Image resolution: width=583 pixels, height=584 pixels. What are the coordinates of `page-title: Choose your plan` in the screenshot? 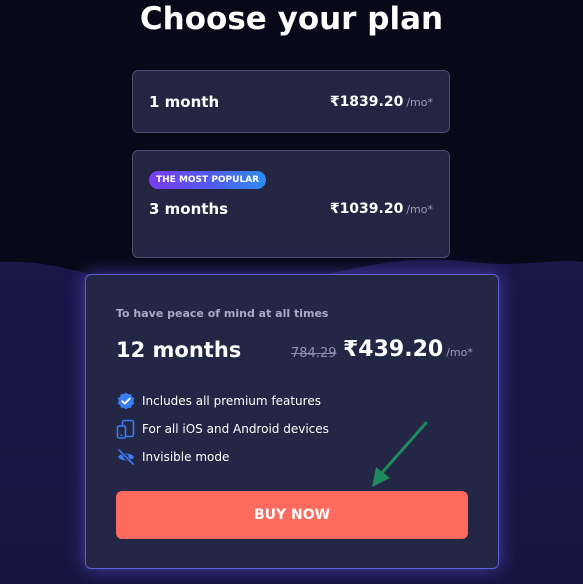 It's located at (291, 19).